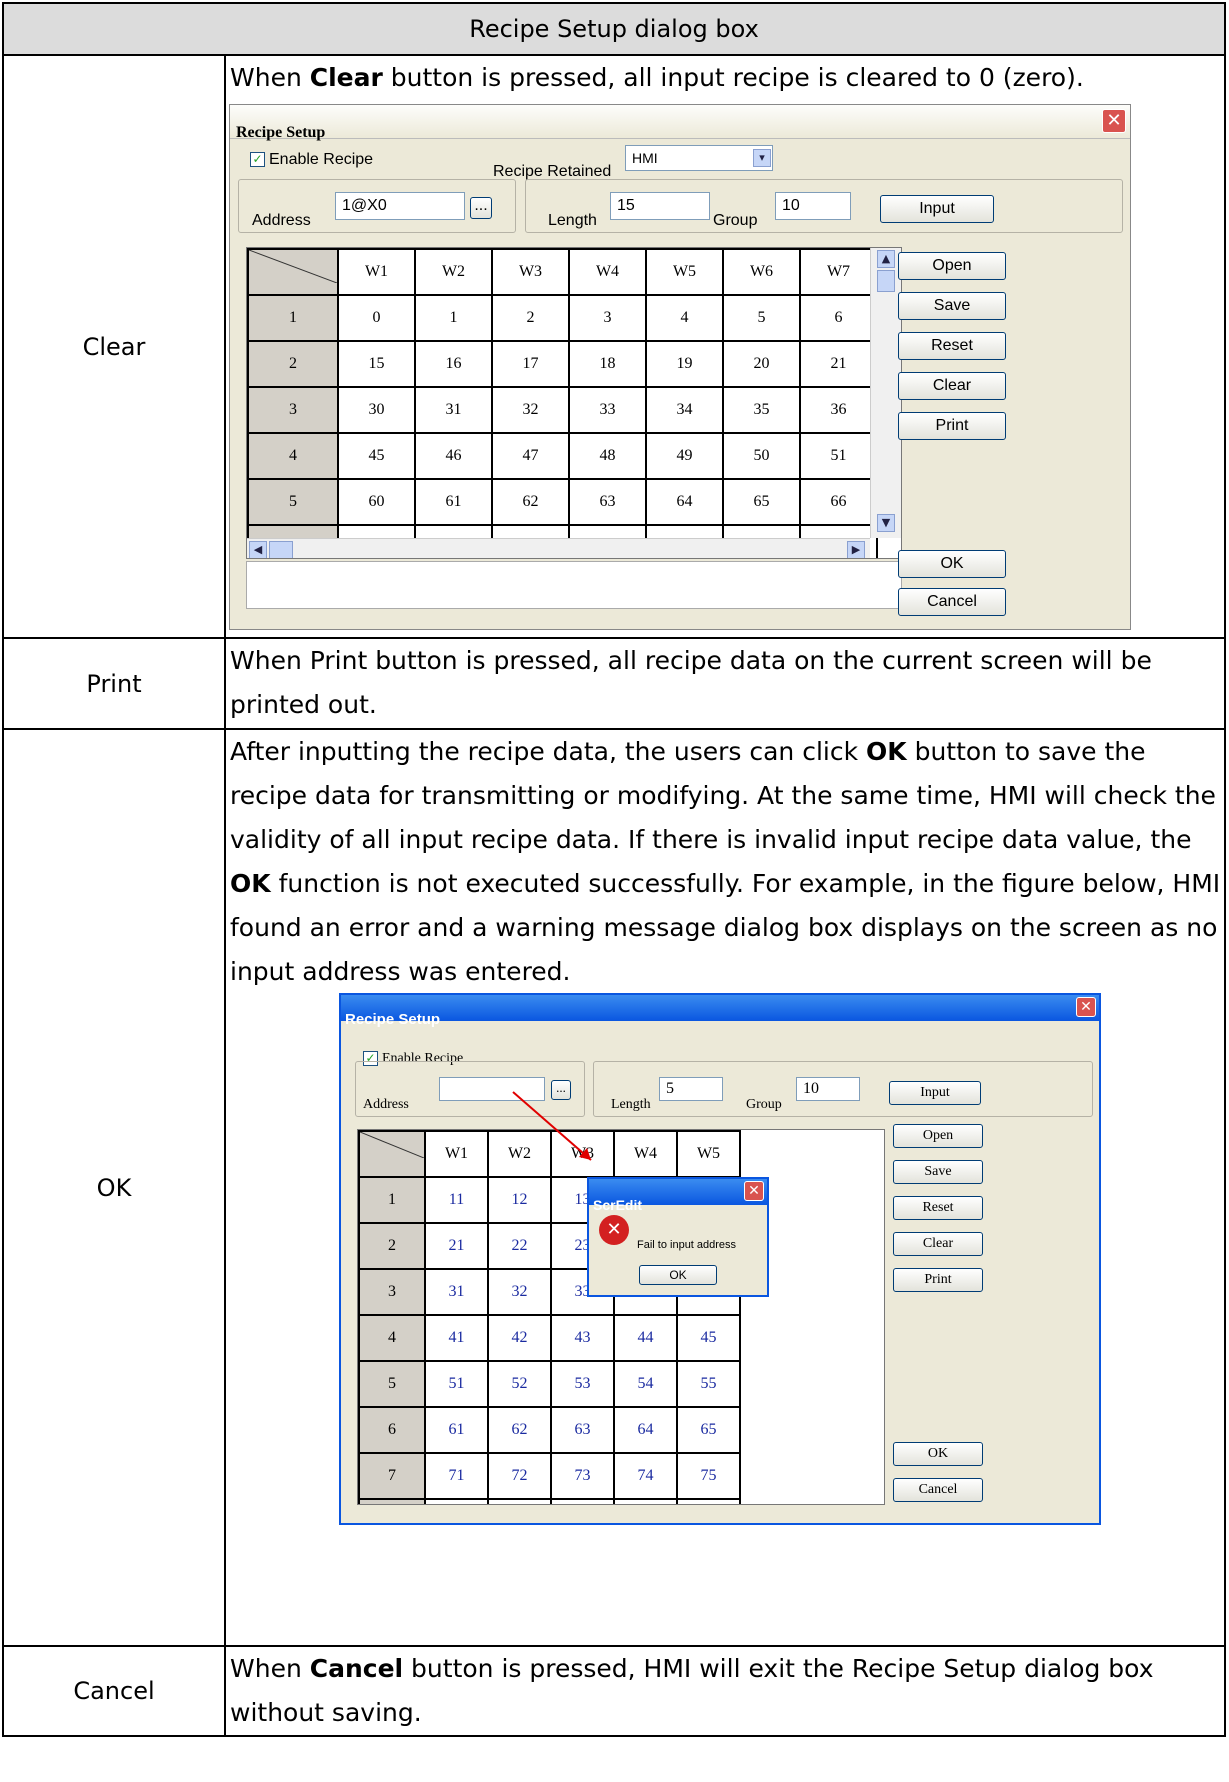 The height and width of the screenshot is (1782, 1229). I want to click on recipe-retained-select: HMI ▾, so click(699, 158).